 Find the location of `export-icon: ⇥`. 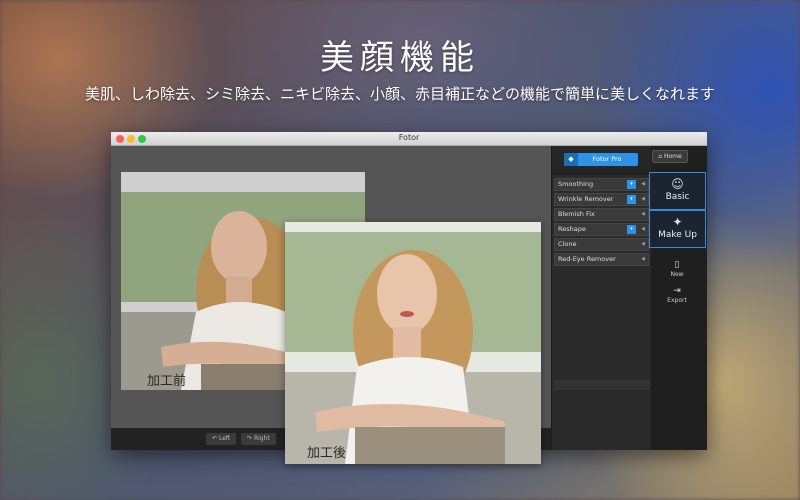

export-icon: ⇥ is located at coordinates (677, 291).